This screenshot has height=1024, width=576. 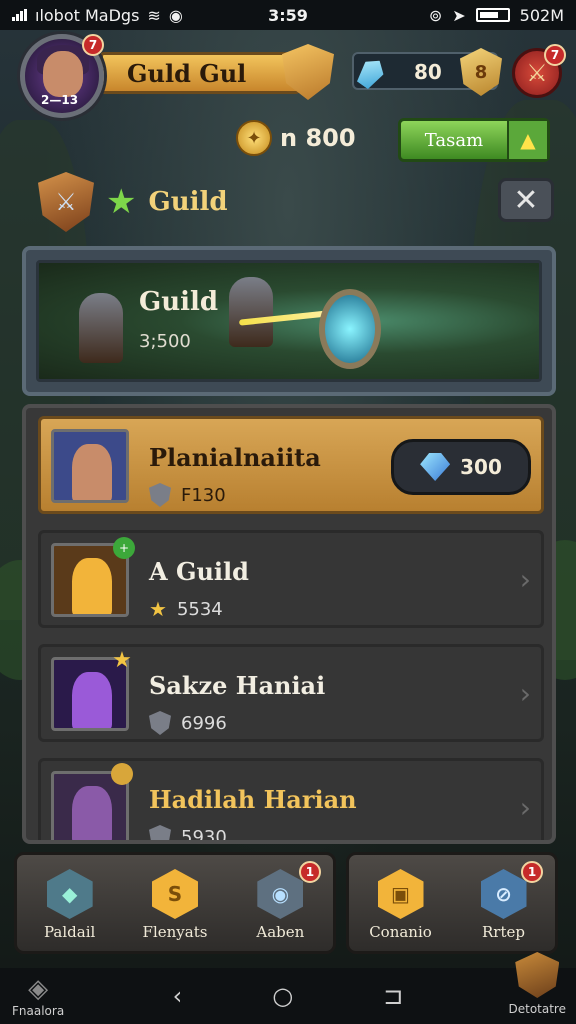 What do you see at coordinates (121, 202) in the screenshot?
I see `green-star-icon: ★` at bounding box center [121, 202].